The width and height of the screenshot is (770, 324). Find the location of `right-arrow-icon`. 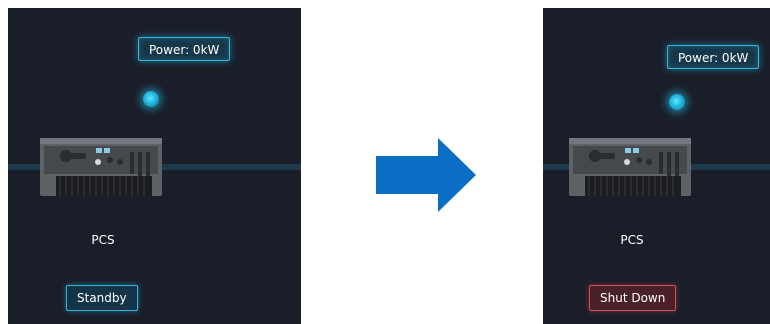

right-arrow-icon is located at coordinates (426, 175).